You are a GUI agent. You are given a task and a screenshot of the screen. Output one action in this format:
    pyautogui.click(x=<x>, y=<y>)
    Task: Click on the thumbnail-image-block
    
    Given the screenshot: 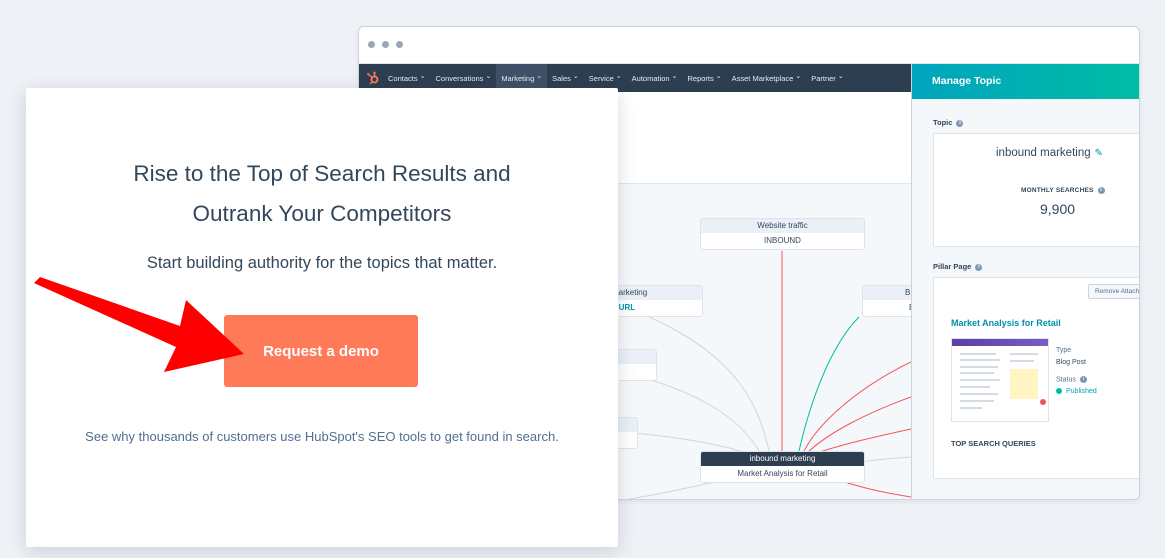 What is the action you would take?
    pyautogui.click(x=1024, y=384)
    